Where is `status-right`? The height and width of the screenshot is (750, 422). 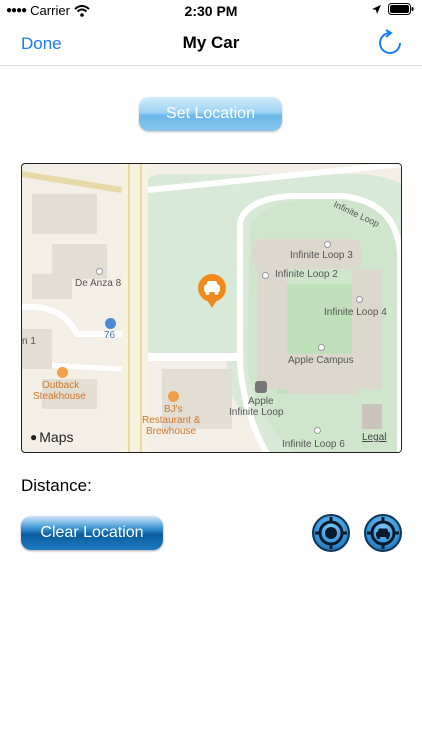 status-right is located at coordinates (392, 9).